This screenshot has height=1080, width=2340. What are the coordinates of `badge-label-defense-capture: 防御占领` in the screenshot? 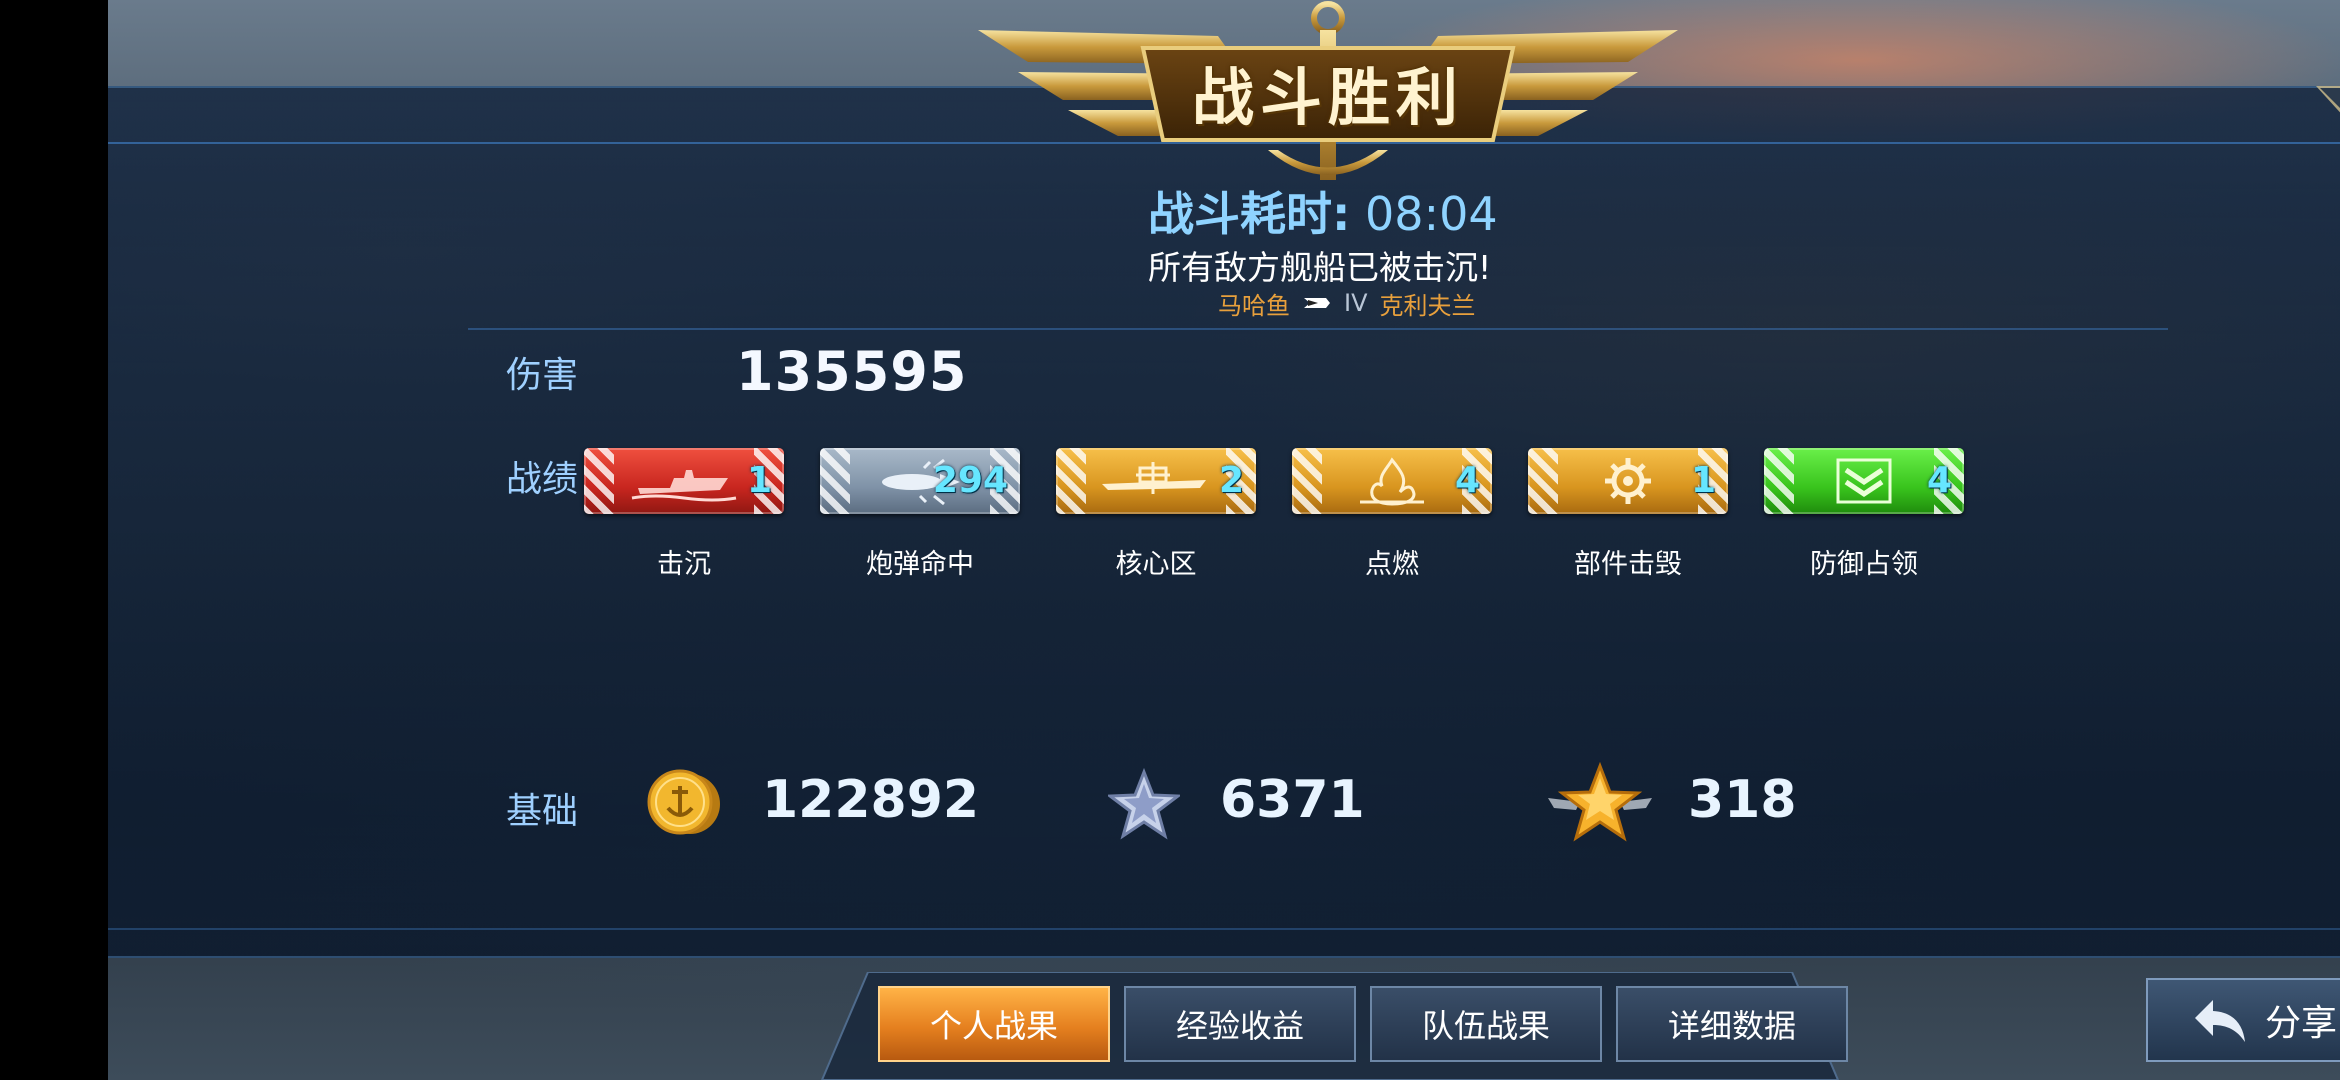 It's located at (1864, 564).